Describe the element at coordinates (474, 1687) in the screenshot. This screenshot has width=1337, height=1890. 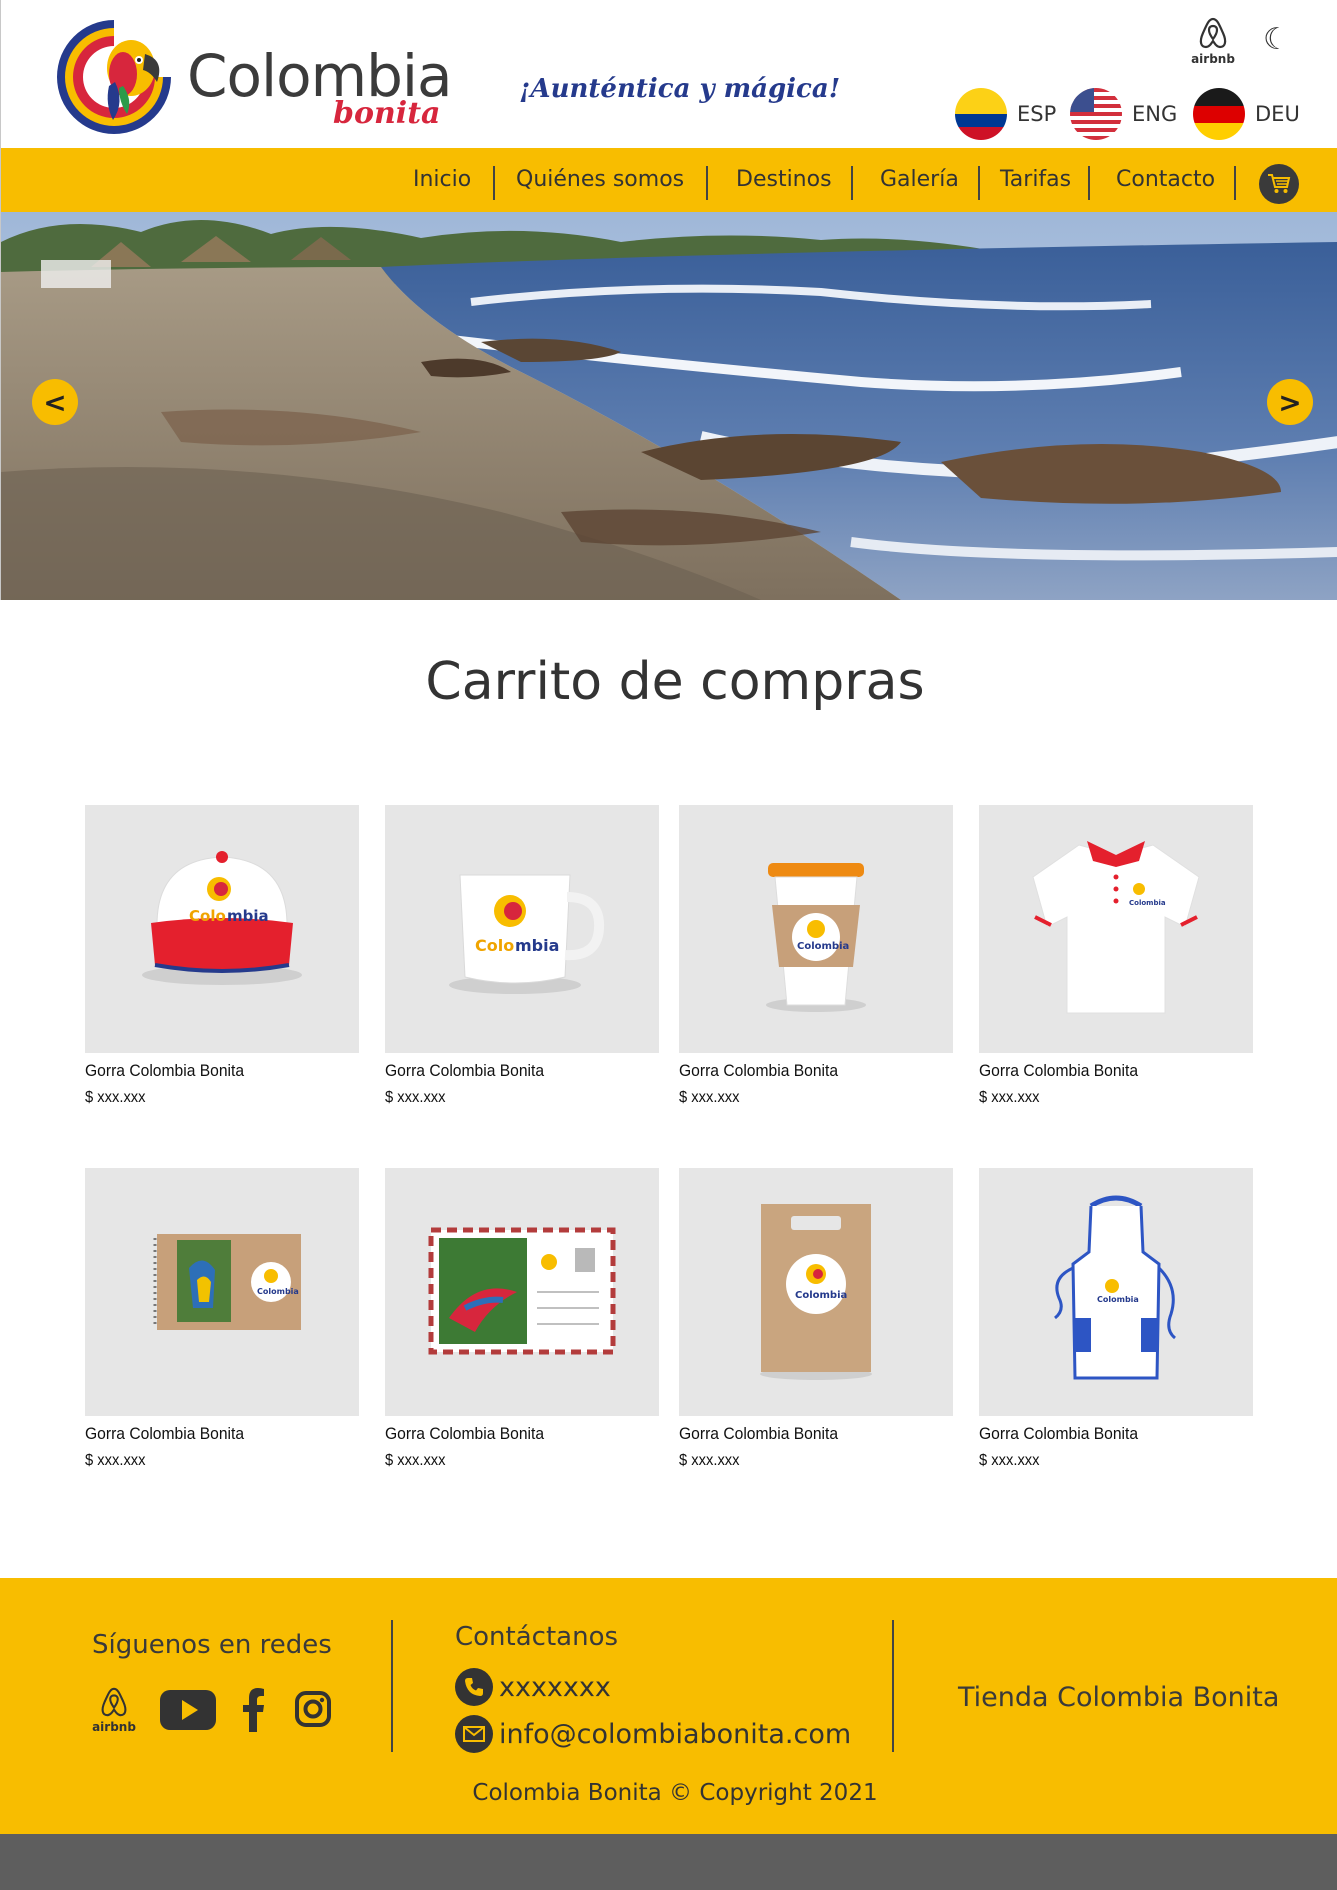
I see `phone-icon` at that location.